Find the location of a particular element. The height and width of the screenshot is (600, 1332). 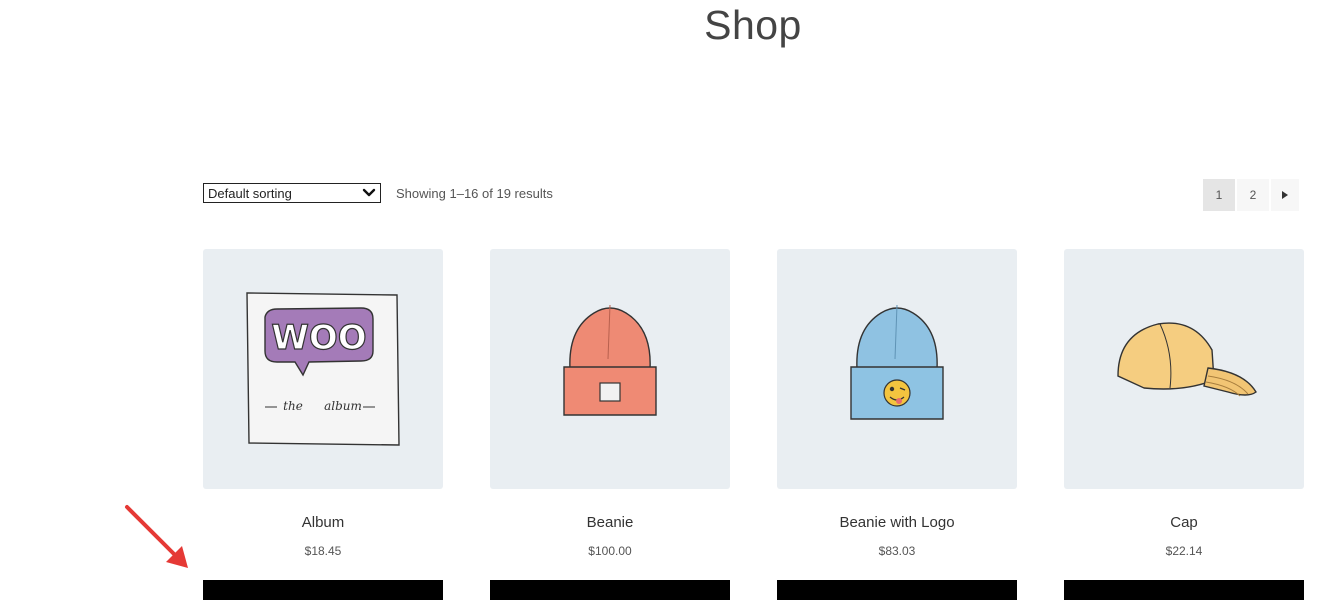

svg-text: the is located at coordinates (293, 406).